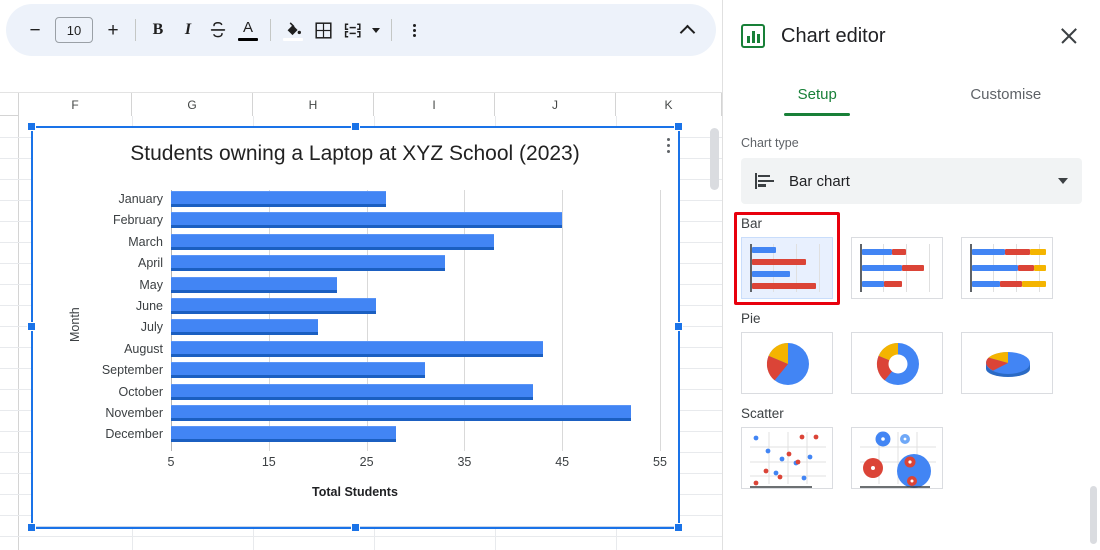  What do you see at coordinates (293, 30) in the screenshot?
I see `fill-color-button` at bounding box center [293, 30].